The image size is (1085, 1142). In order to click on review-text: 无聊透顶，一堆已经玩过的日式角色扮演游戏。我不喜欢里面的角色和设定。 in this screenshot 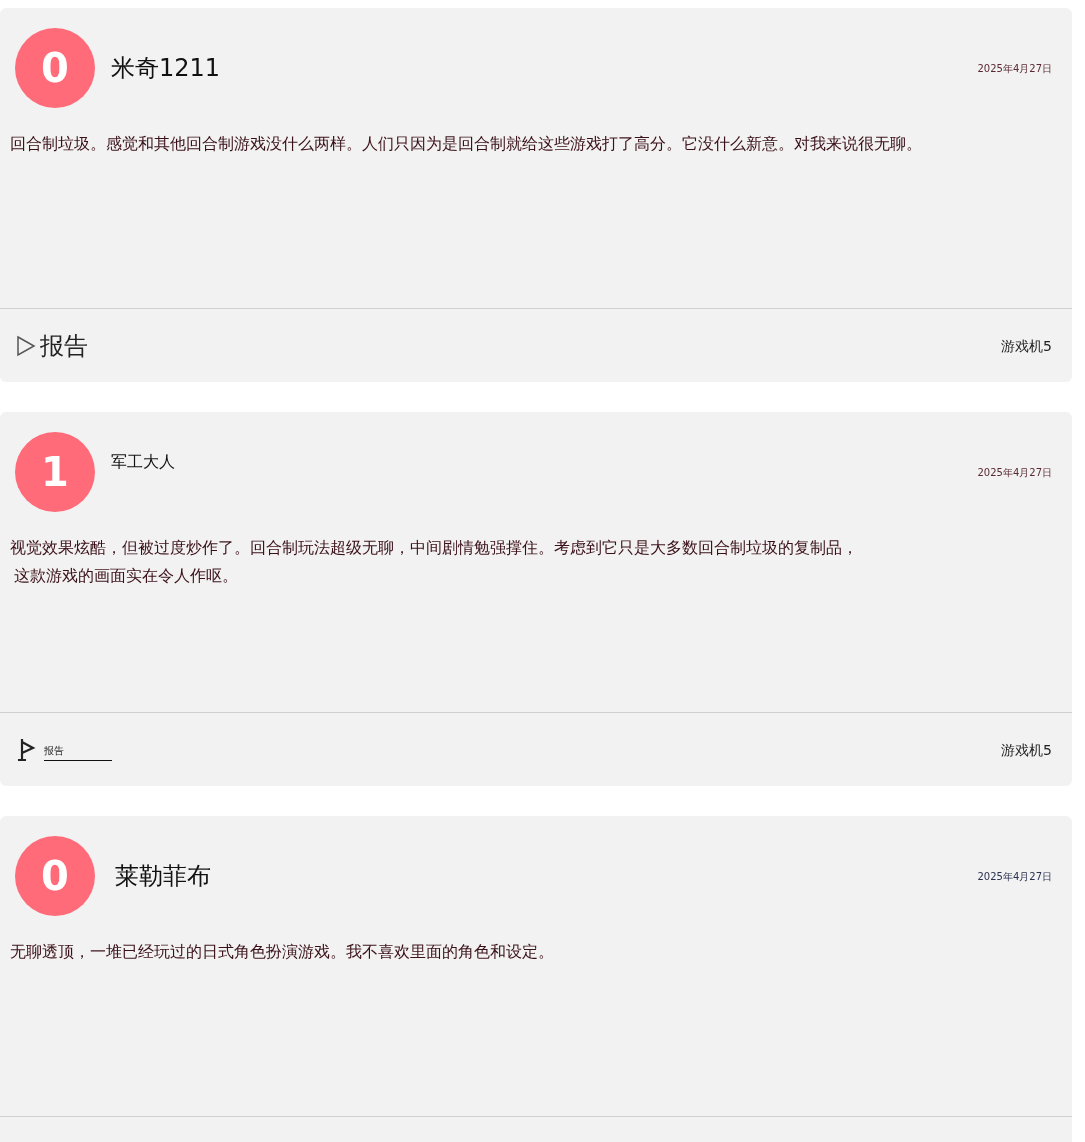, I will do `click(282, 952)`.